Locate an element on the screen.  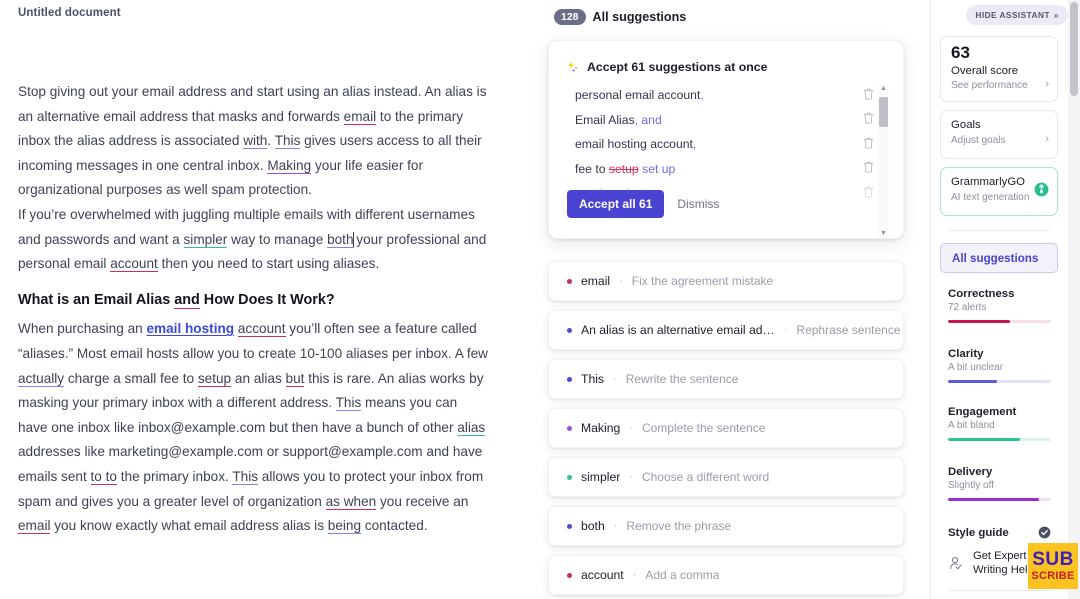
overall-score-card: 63 Overall score See performance › is located at coordinates (999, 69).